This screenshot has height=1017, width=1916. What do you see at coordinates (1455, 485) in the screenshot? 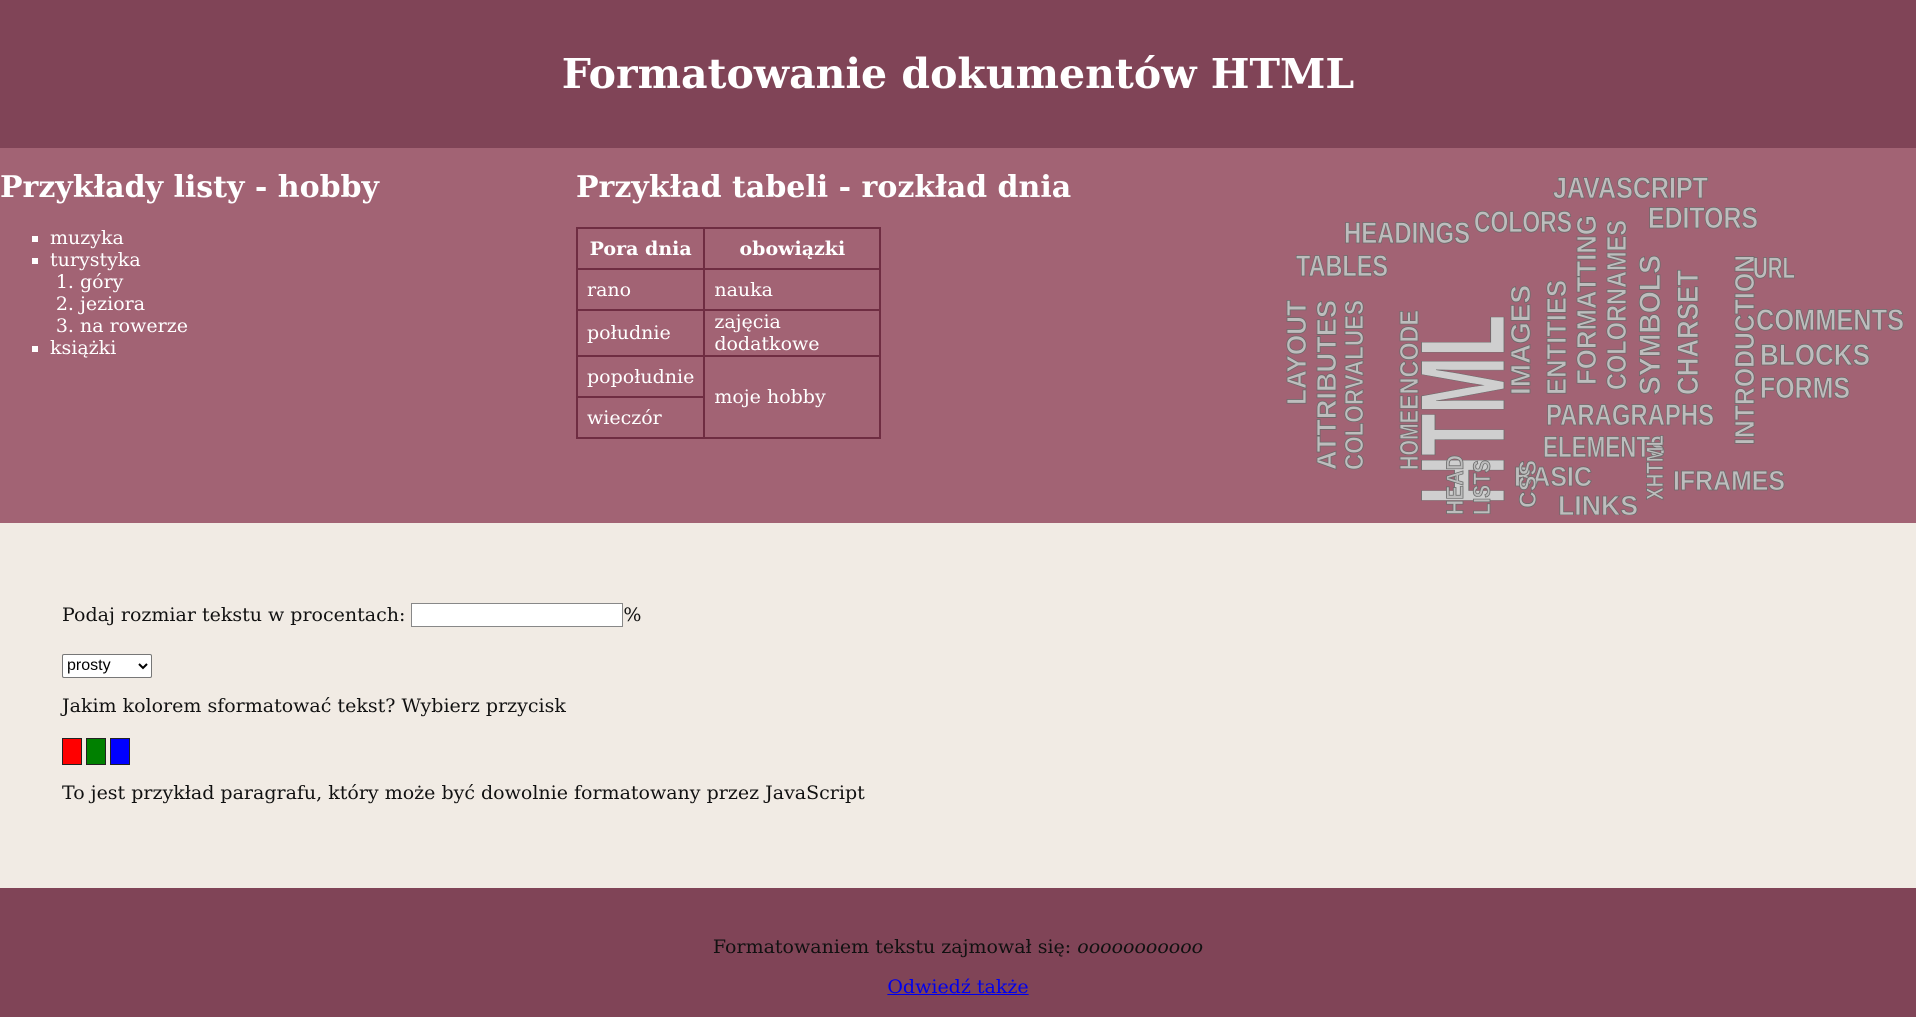
I see `cloud-word: HEAD` at bounding box center [1455, 485].